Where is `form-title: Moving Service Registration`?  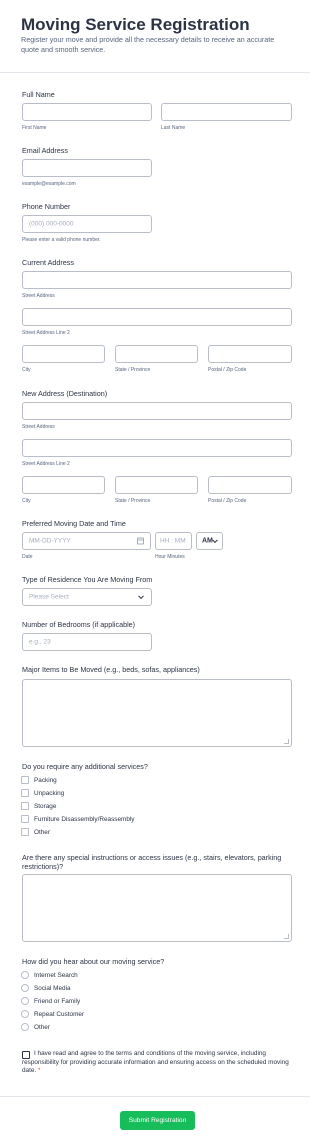
form-title: Moving Service Registration is located at coordinates (135, 24).